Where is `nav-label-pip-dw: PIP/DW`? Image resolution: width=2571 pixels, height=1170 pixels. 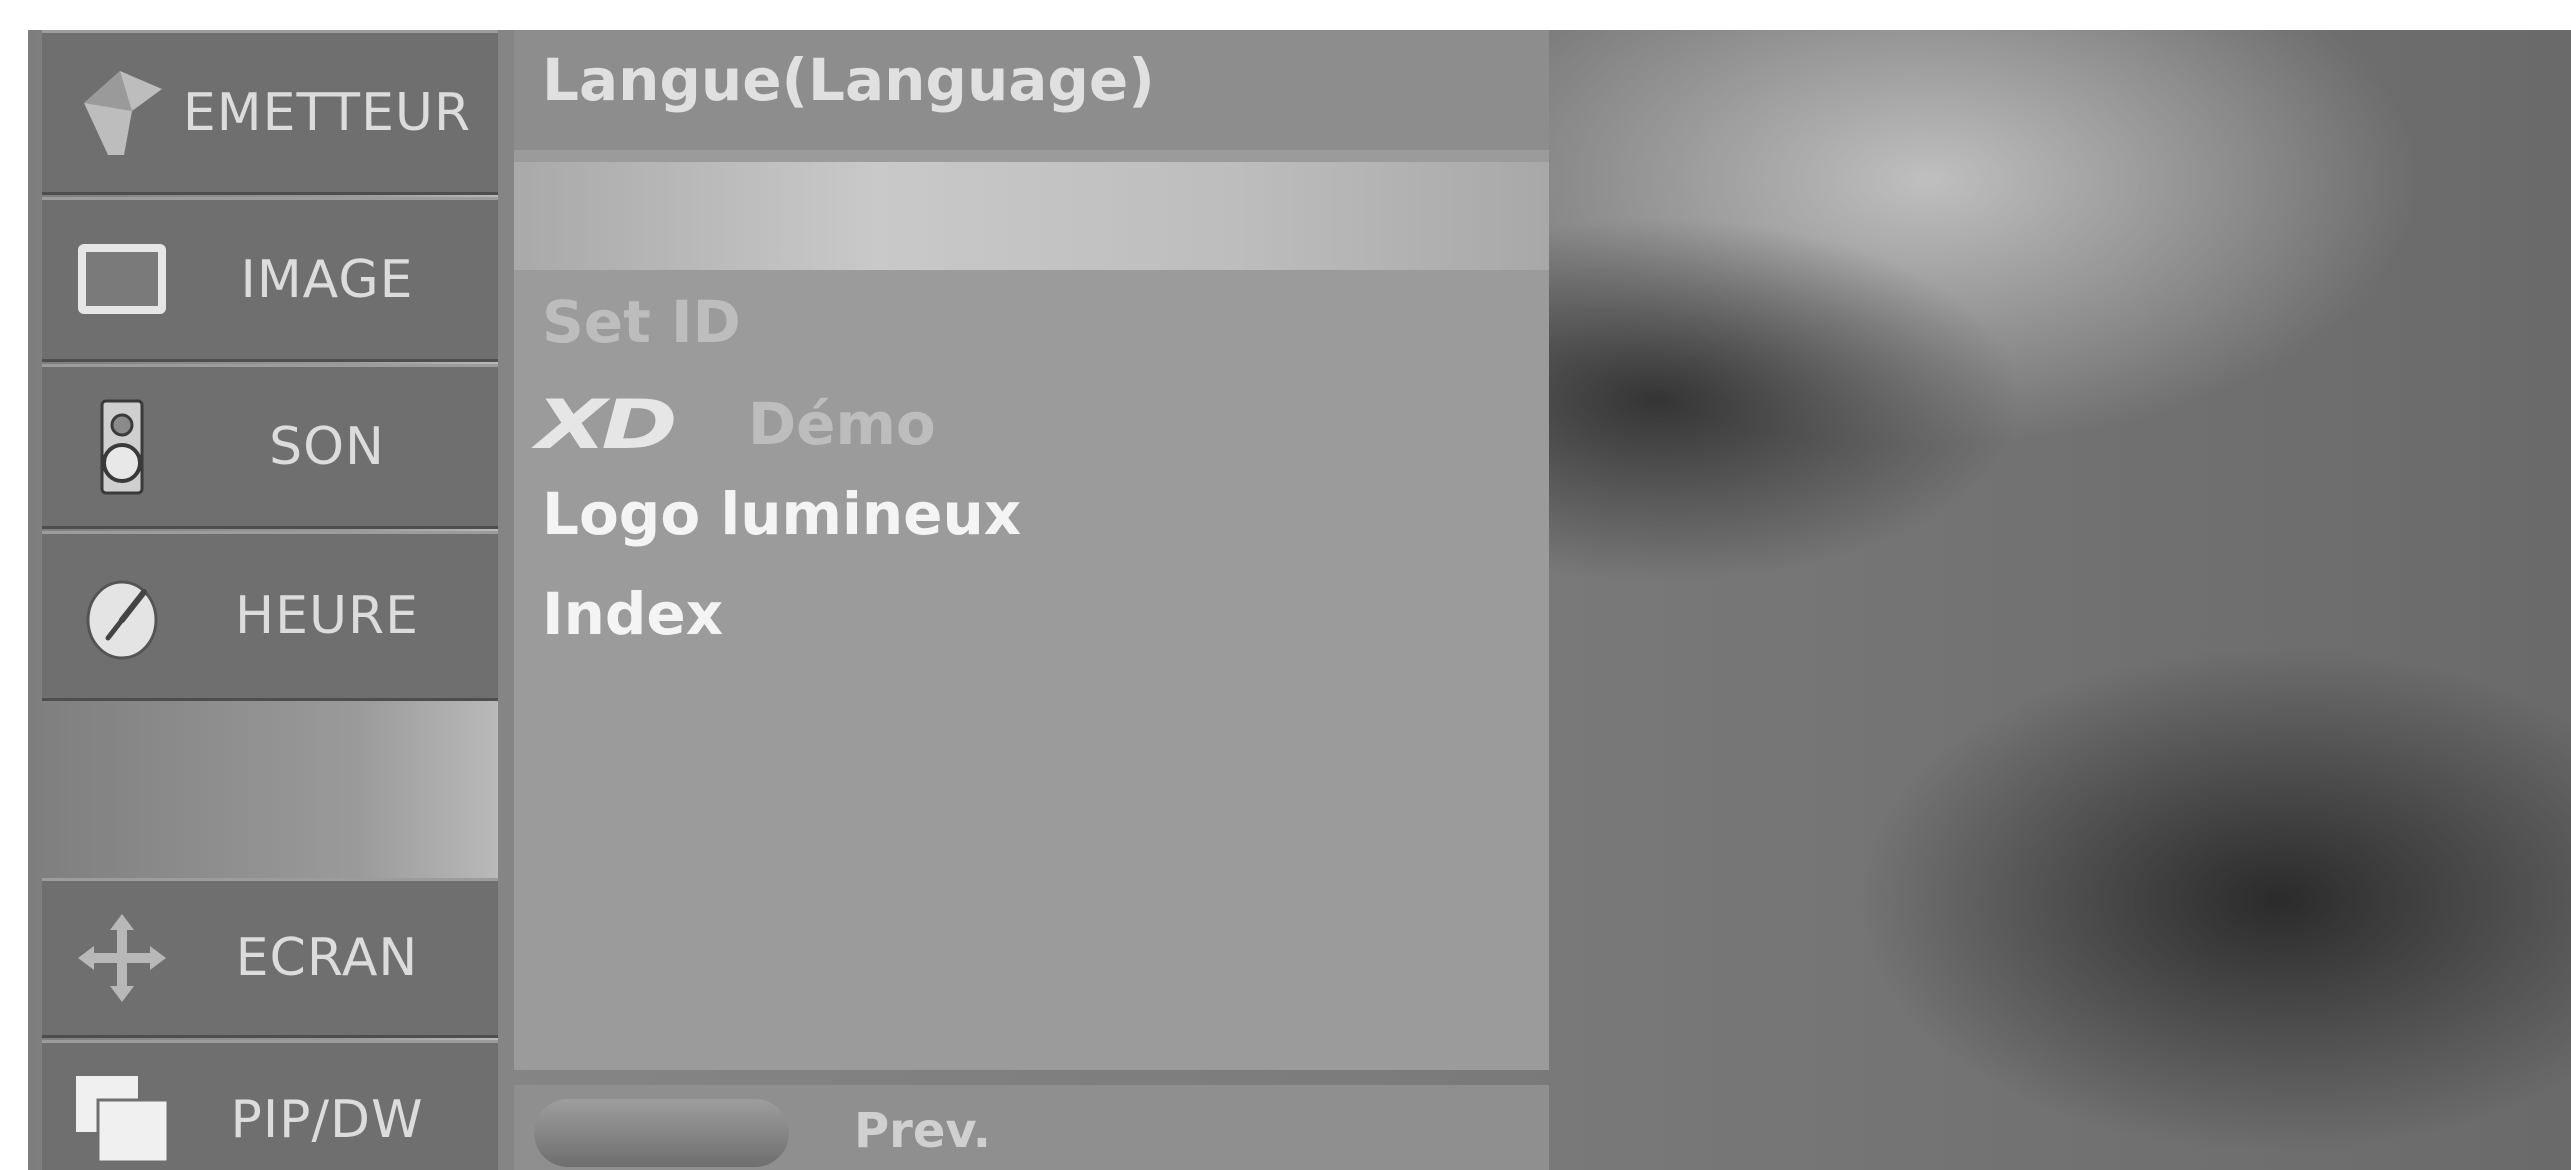 nav-label-pip-dw: PIP/DW is located at coordinates (327, 1120).